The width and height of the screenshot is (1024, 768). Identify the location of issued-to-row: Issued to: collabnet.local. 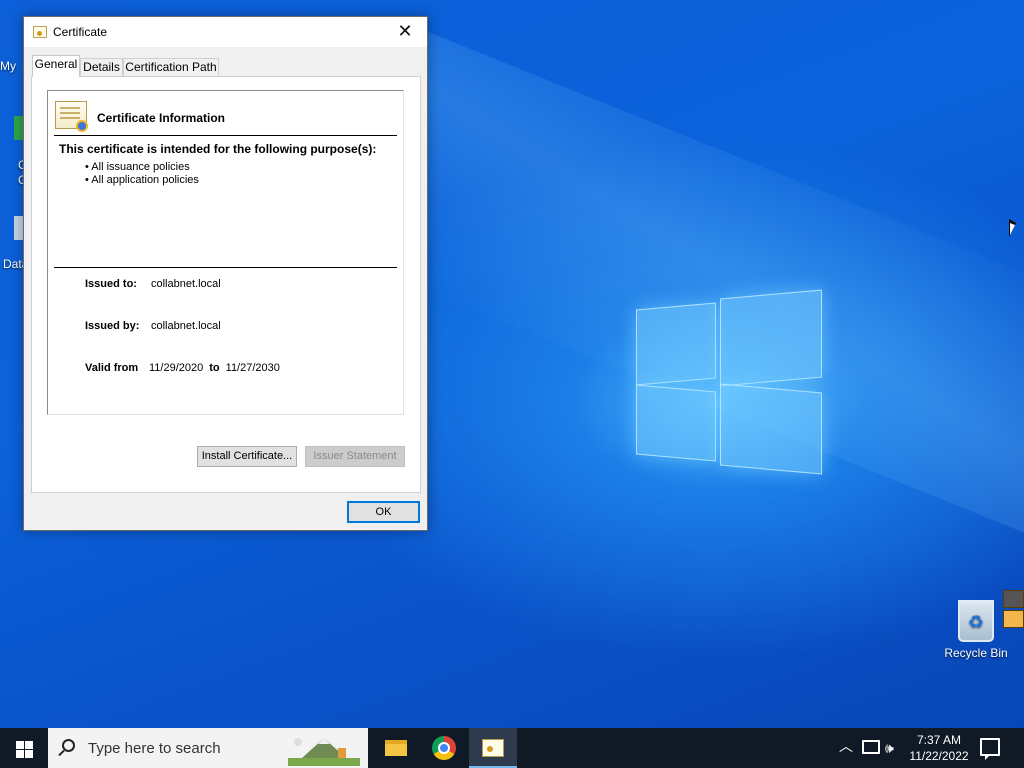
(153, 284).